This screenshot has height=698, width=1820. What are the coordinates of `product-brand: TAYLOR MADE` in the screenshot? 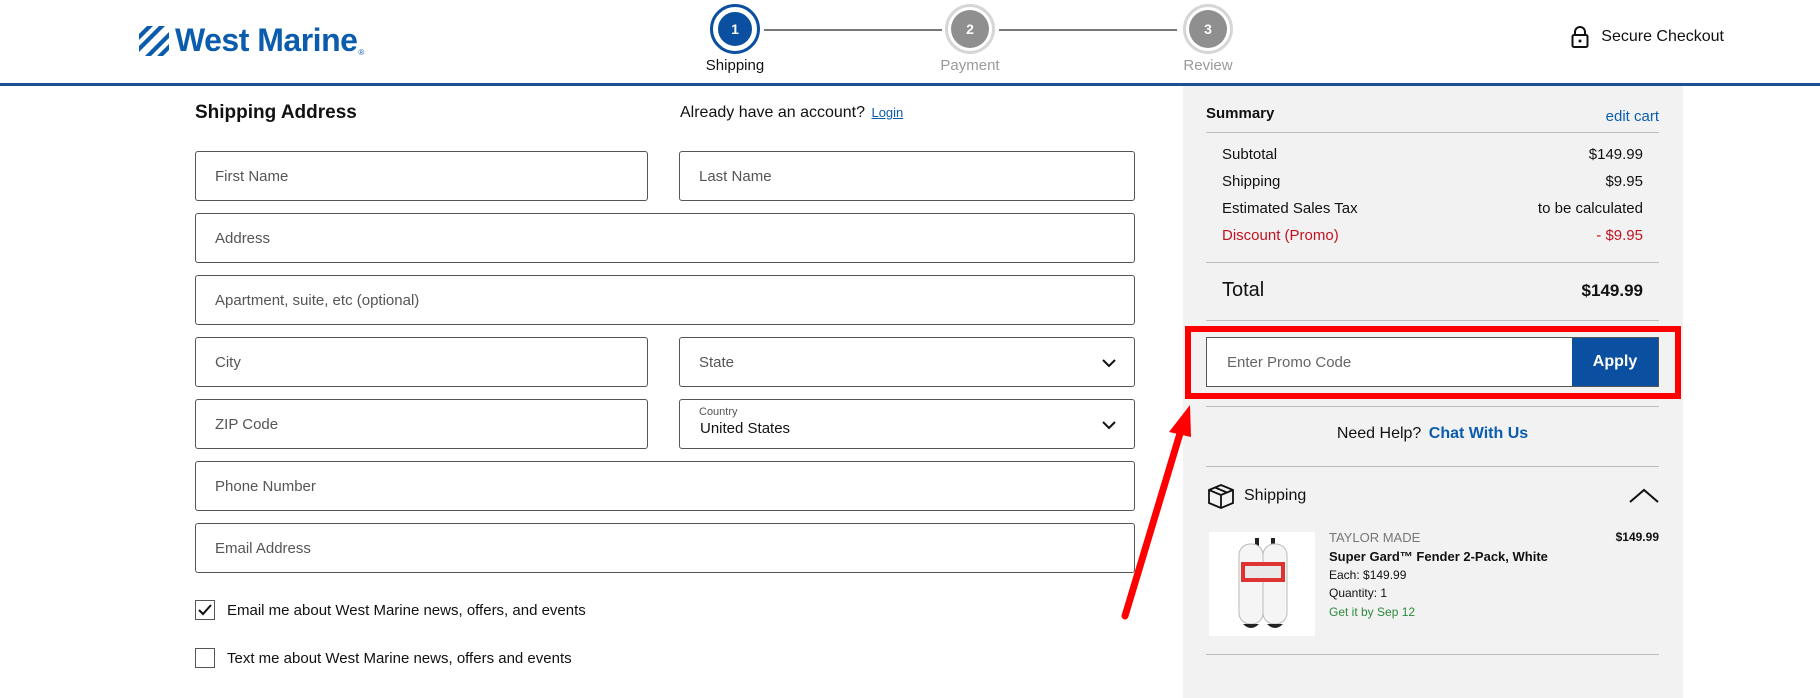 It's located at (1375, 537).